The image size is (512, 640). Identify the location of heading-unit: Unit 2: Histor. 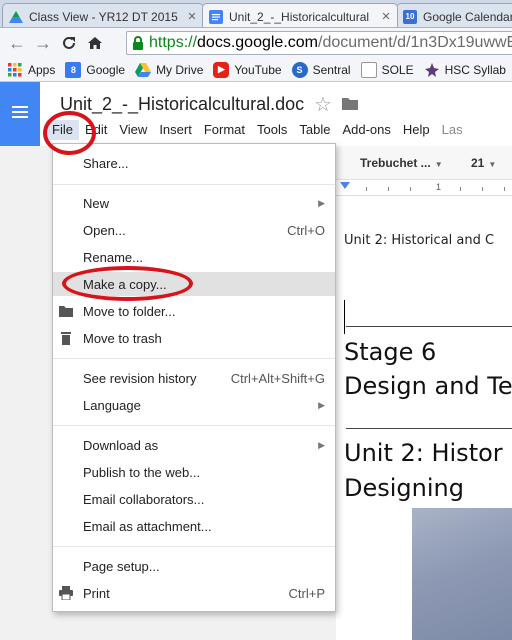
(423, 453).